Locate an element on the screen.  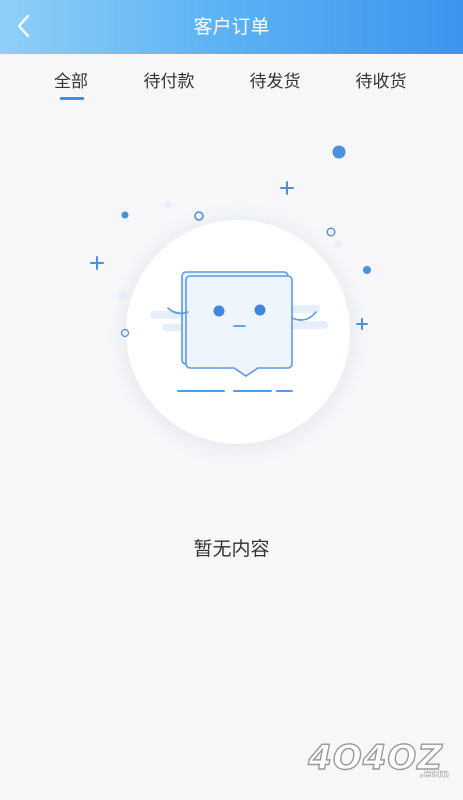
watermark-logo: 4O4OZ .com is located at coordinates (382, 764).